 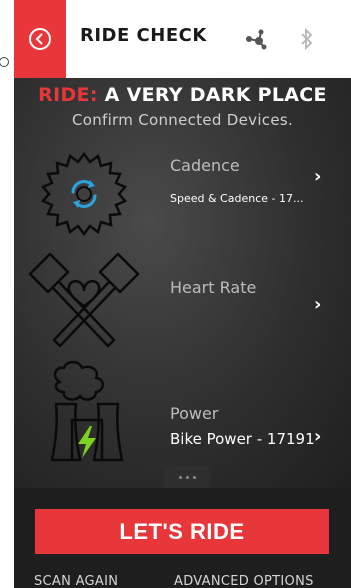 What do you see at coordinates (84, 298) in the screenshot?
I see `crossed-hammers-heart-icon` at bounding box center [84, 298].